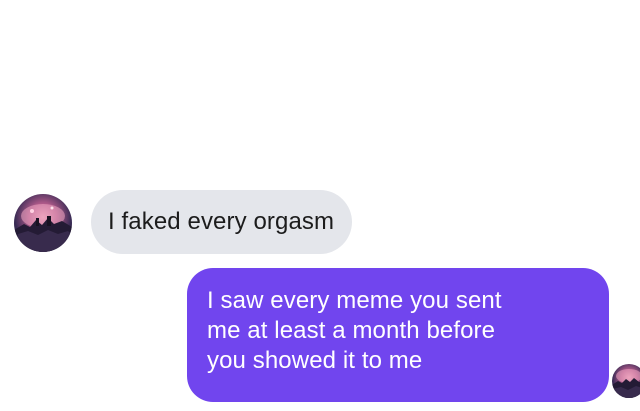 The width and height of the screenshot is (640, 411). I want to click on sent-message-line: me at least a month before, so click(351, 330).